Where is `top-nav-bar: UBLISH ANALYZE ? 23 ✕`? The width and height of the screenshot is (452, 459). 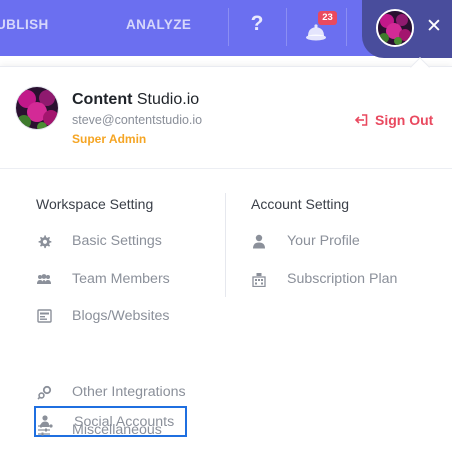
top-nav-bar: UBLISH ANALYZE ? 23 ✕ is located at coordinates (226, 29).